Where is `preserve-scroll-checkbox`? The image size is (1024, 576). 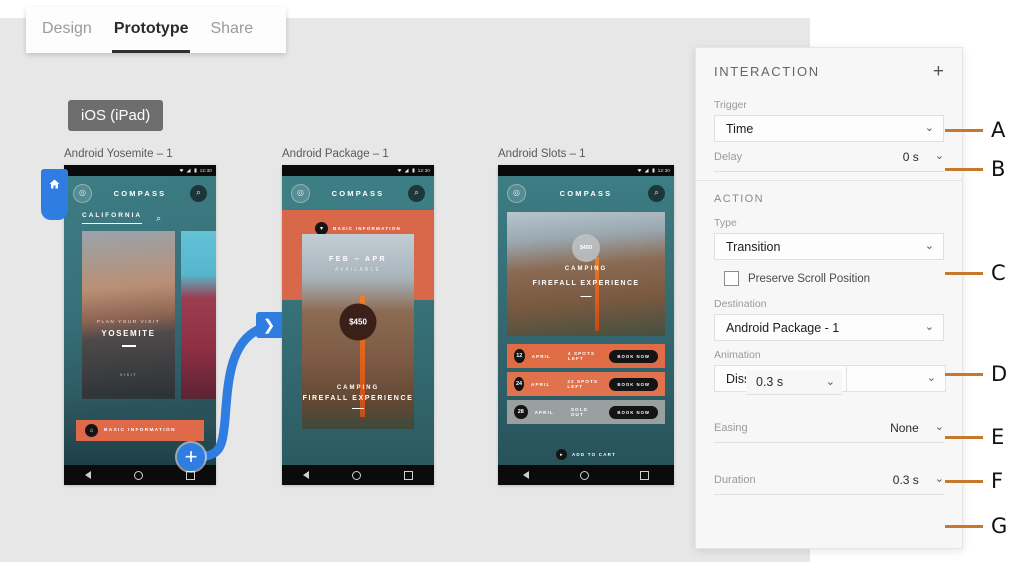
preserve-scroll-checkbox is located at coordinates (731, 278).